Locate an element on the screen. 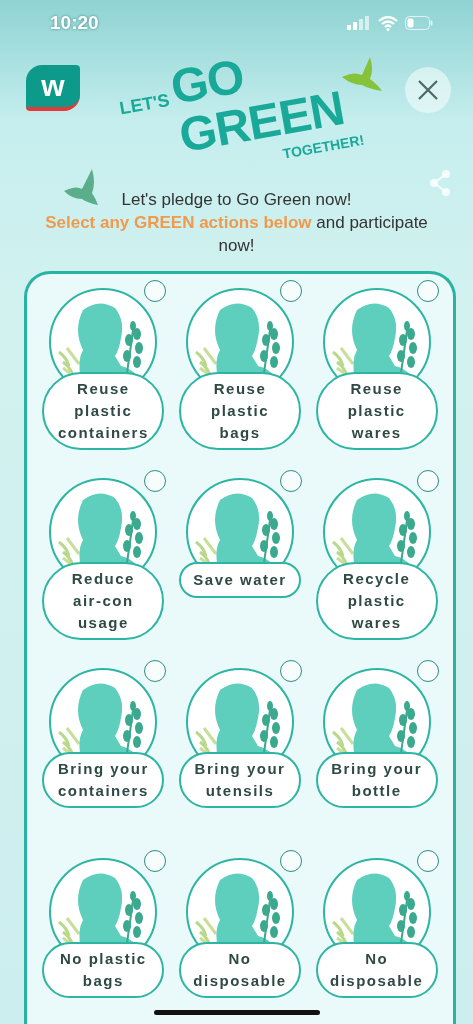  brand-logo: w is located at coordinates (53, 87).